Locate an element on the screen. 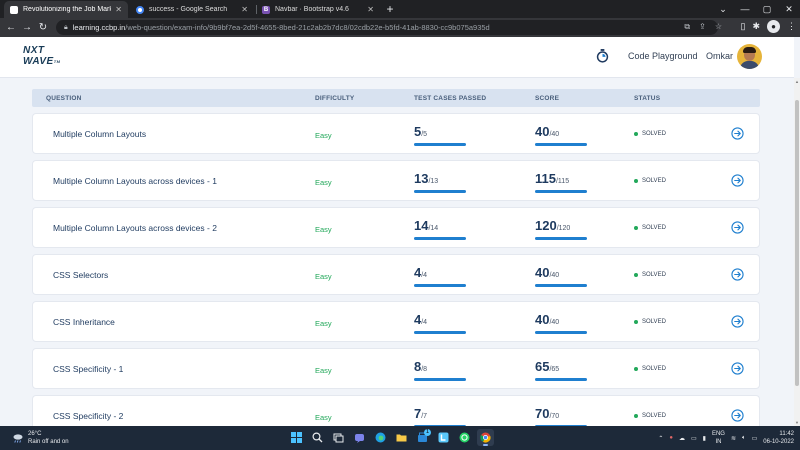  score-value: 120 is located at coordinates (546, 225).